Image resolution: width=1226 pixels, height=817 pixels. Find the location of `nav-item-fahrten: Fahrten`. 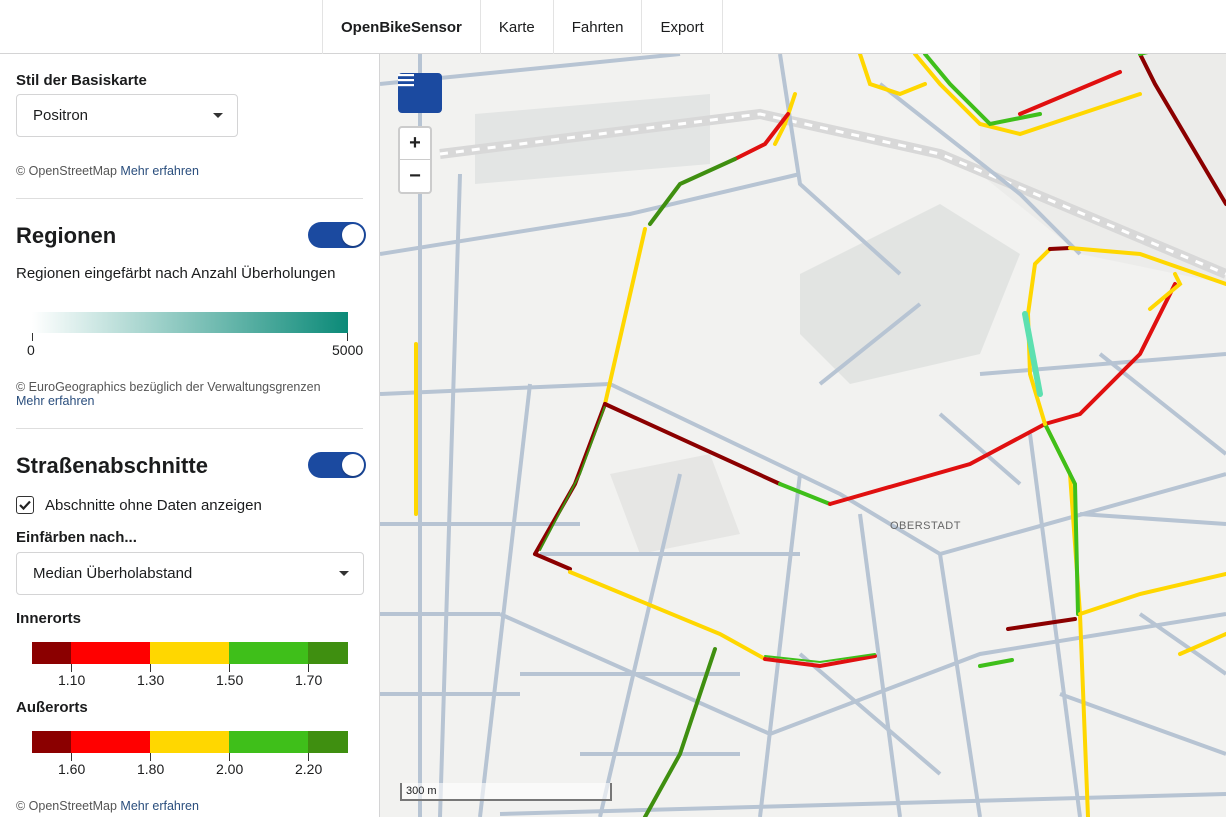

nav-item-fahrten: Fahrten is located at coordinates (597, 27).